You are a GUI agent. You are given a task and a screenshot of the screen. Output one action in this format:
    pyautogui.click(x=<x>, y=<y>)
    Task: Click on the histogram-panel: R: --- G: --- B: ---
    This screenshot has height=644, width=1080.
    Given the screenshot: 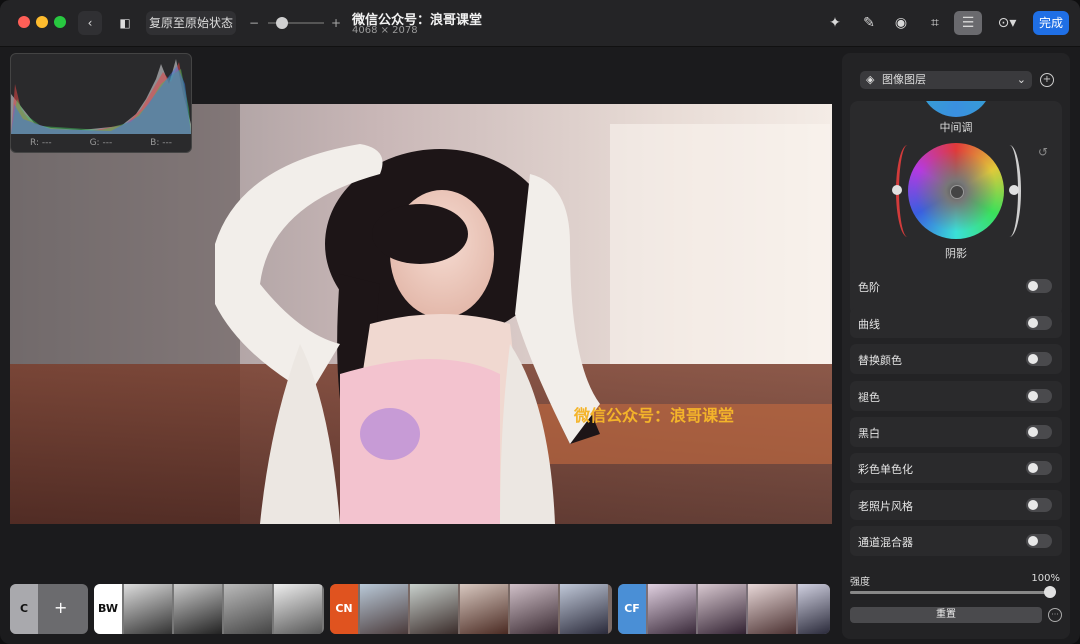 What is the action you would take?
    pyautogui.click(x=101, y=103)
    